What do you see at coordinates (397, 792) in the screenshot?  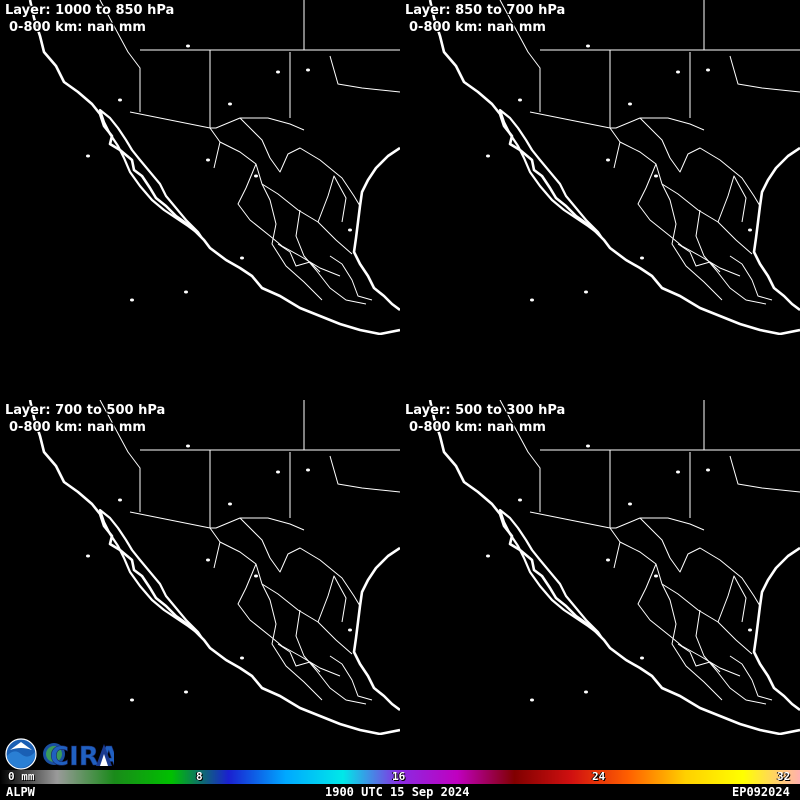 I see `timestamp: 1900 UTC 15 Sep 2024` at bounding box center [397, 792].